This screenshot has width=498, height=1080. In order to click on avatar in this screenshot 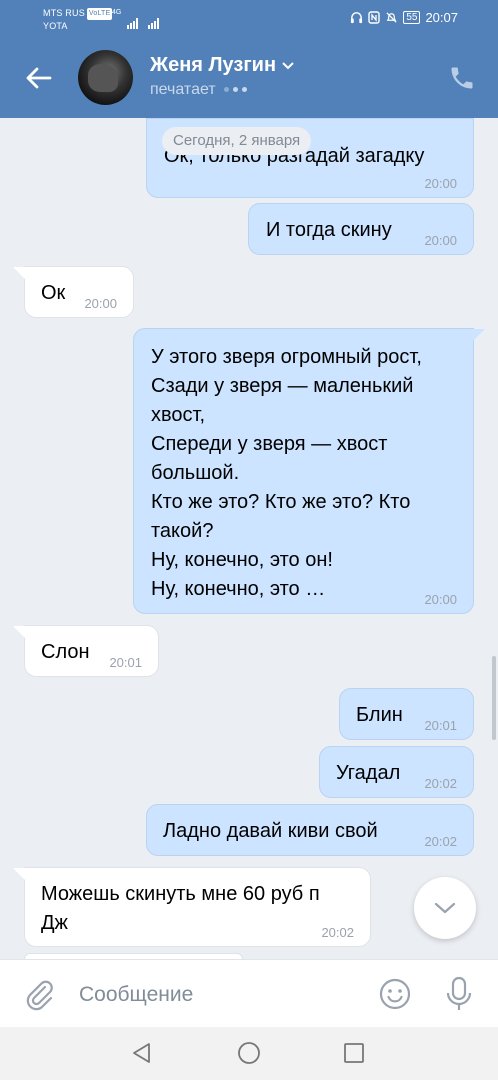, I will do `click(105, 77)`.